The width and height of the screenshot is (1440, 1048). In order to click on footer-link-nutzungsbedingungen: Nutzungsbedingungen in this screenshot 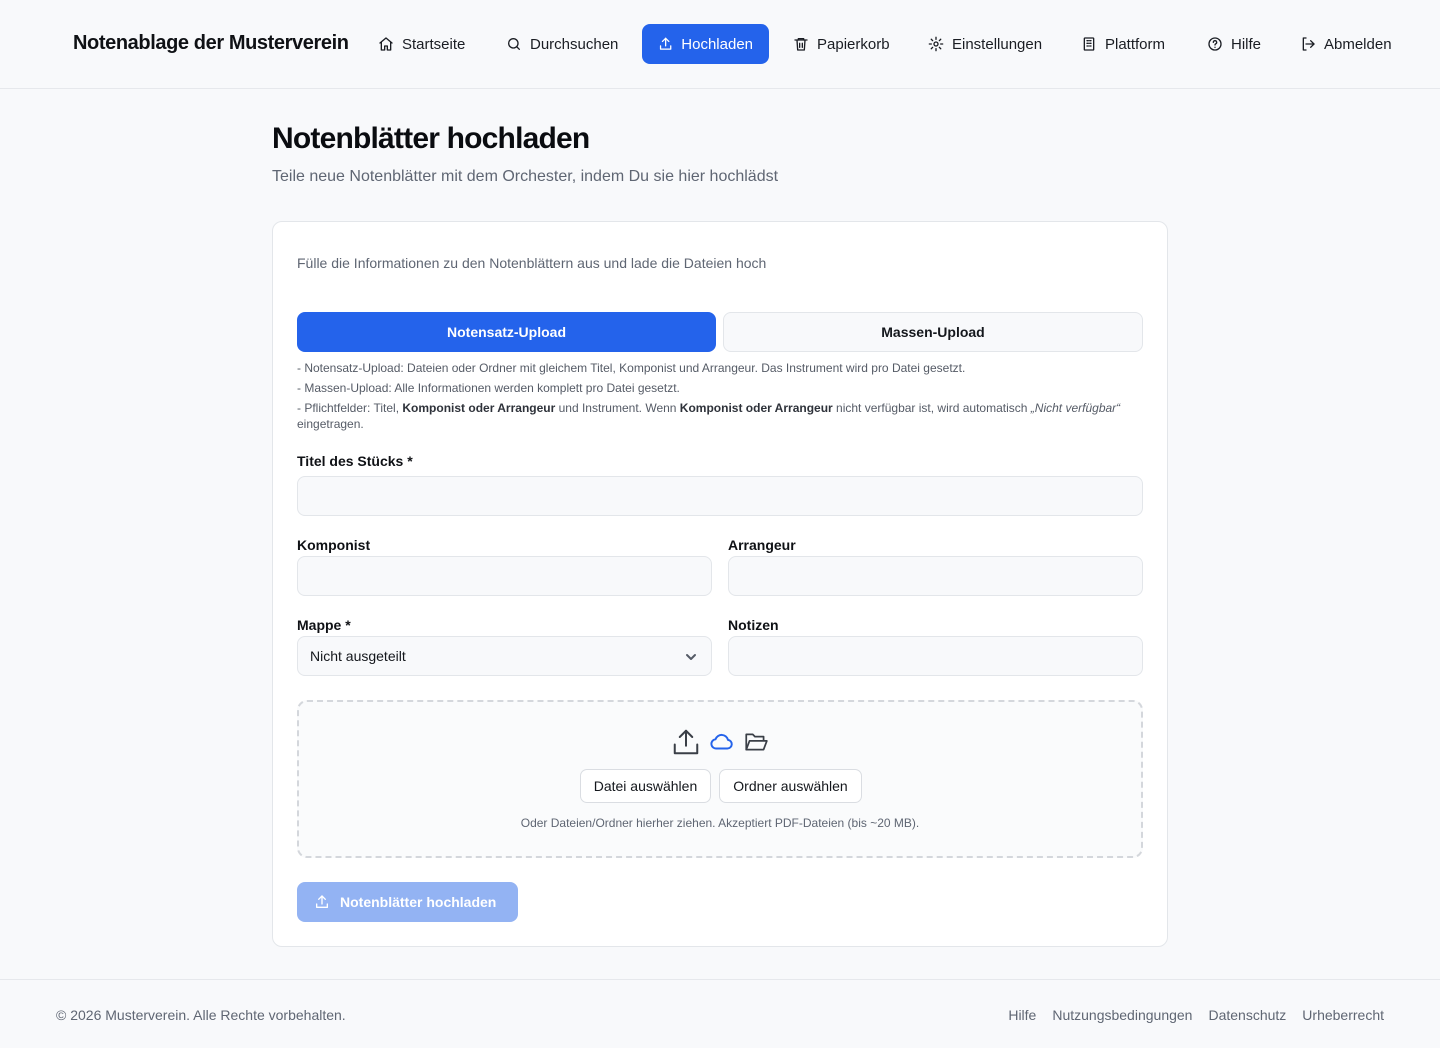, I will do `click(1122, 1015)`.